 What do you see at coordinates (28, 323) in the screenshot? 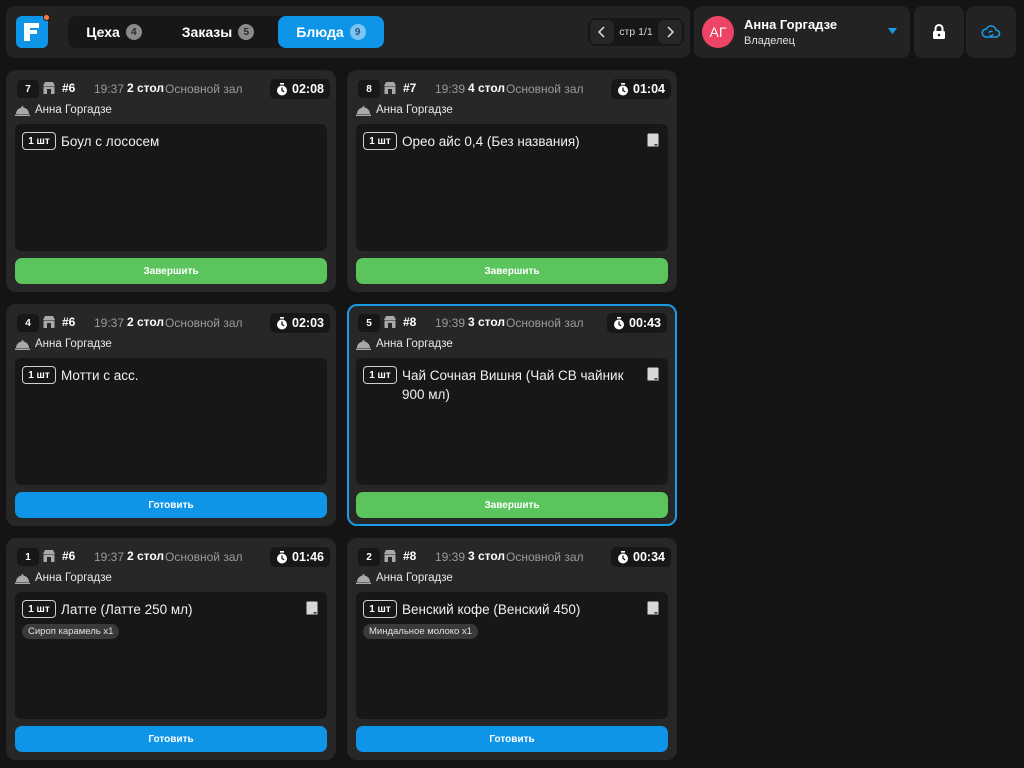
I see `dish-number: 4` at bounding box center [28, 323].